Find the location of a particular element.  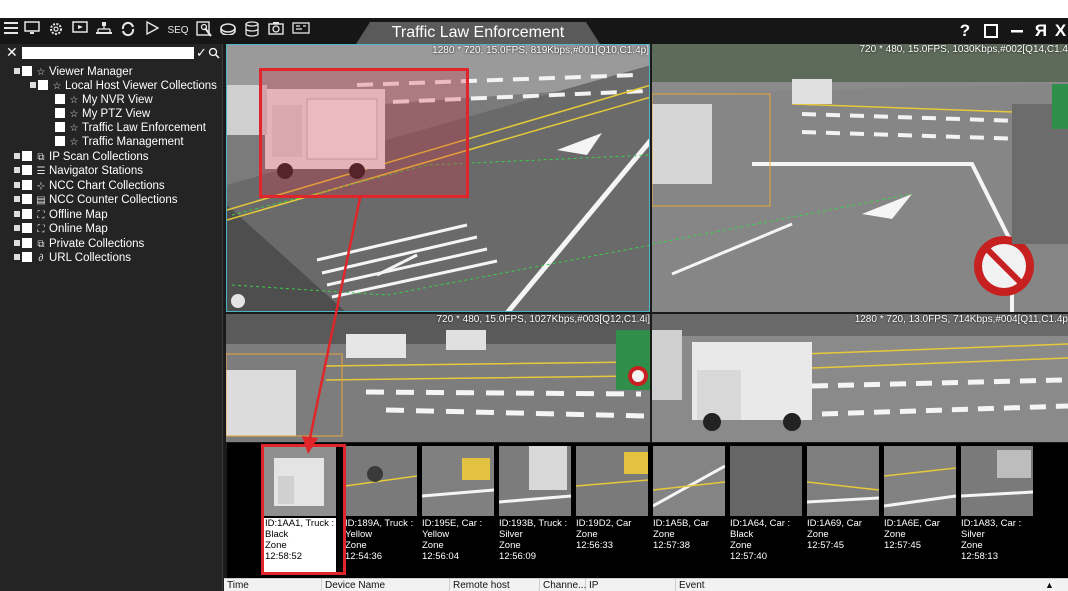

scroll-up-icon: ▲ is located at coordinates (1053, 585).